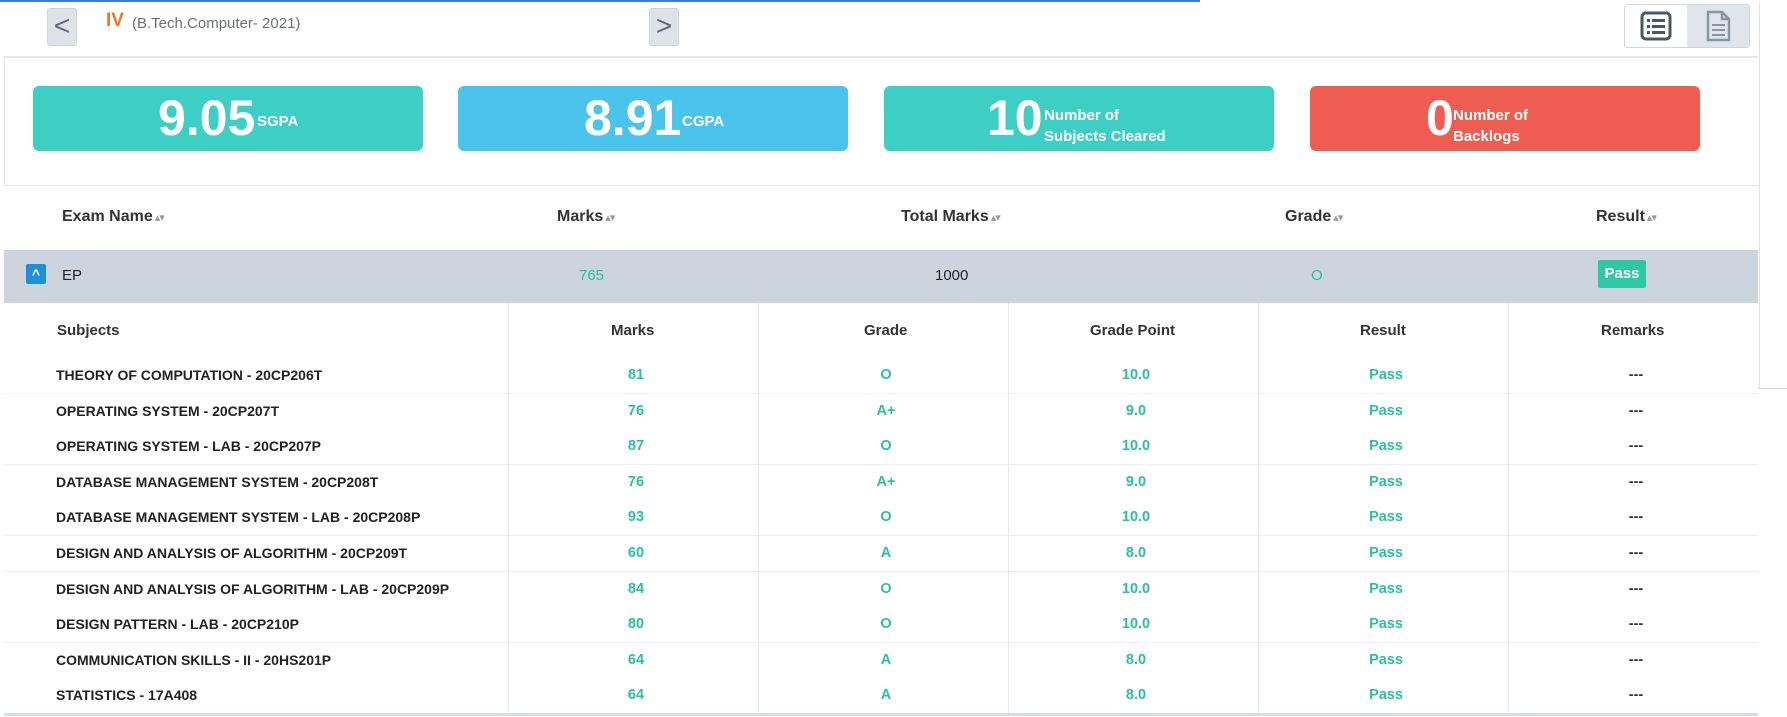 Image resolution: width=1787 pixels, height=717 pixels. I want to click on chevron-left-icon: <, so click(62, 25).